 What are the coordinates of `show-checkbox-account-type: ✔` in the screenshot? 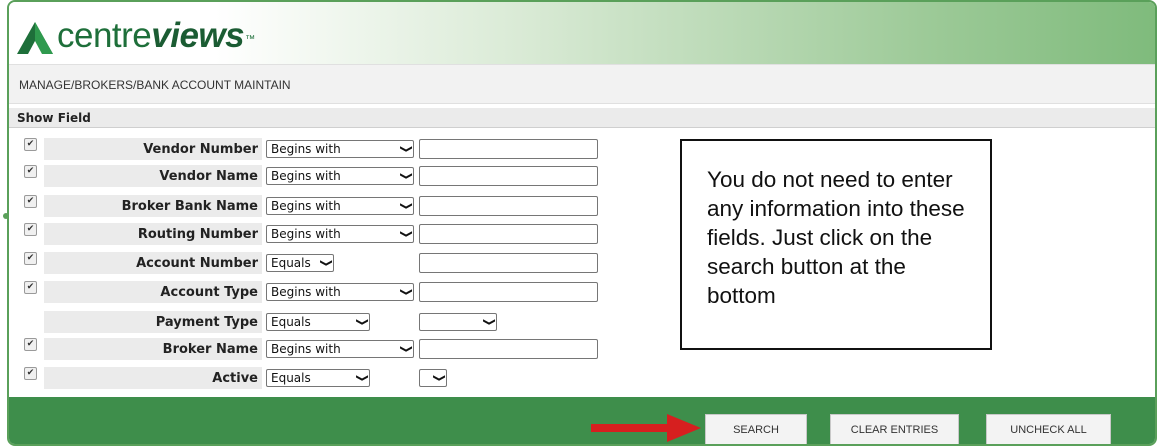 It's located at (30, 287).